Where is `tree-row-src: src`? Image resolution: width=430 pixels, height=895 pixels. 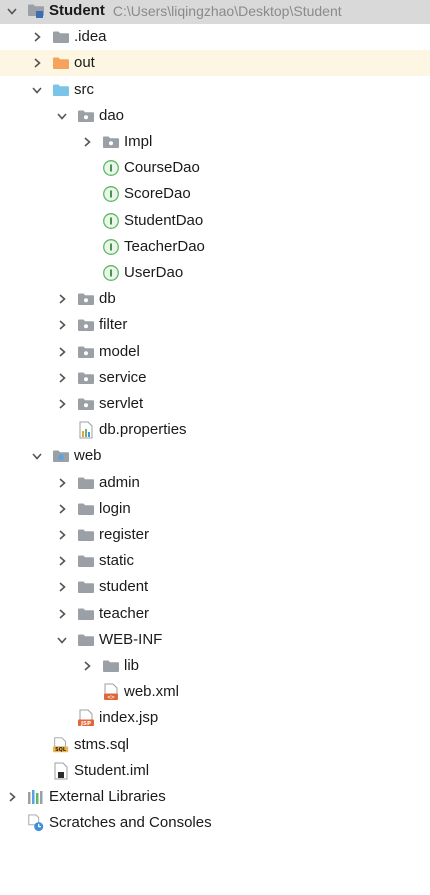 tree-row-src: src is located at coordinates (215, 90).